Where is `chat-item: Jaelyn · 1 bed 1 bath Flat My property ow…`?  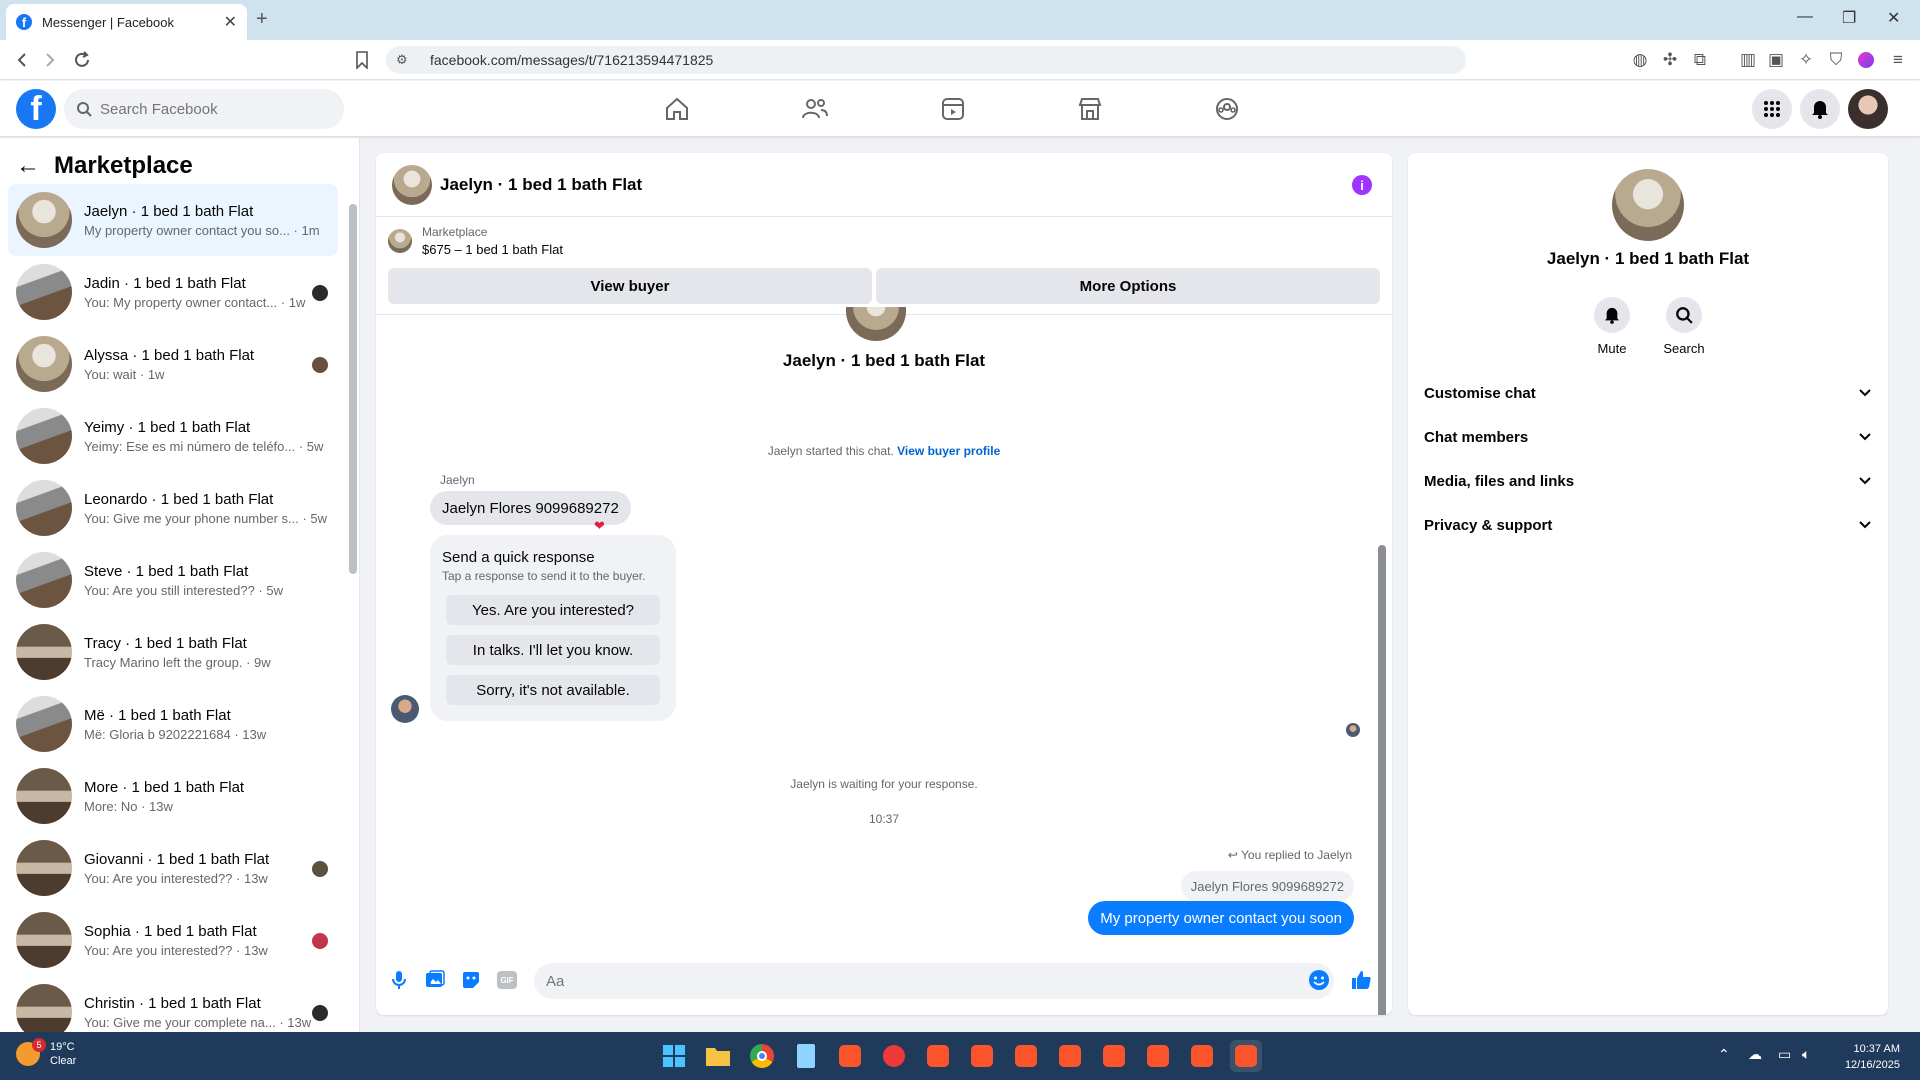 chat-item: Jaelyn · 1 bed 1 bath Flat My property ow… is located at coordinates (173, 220).